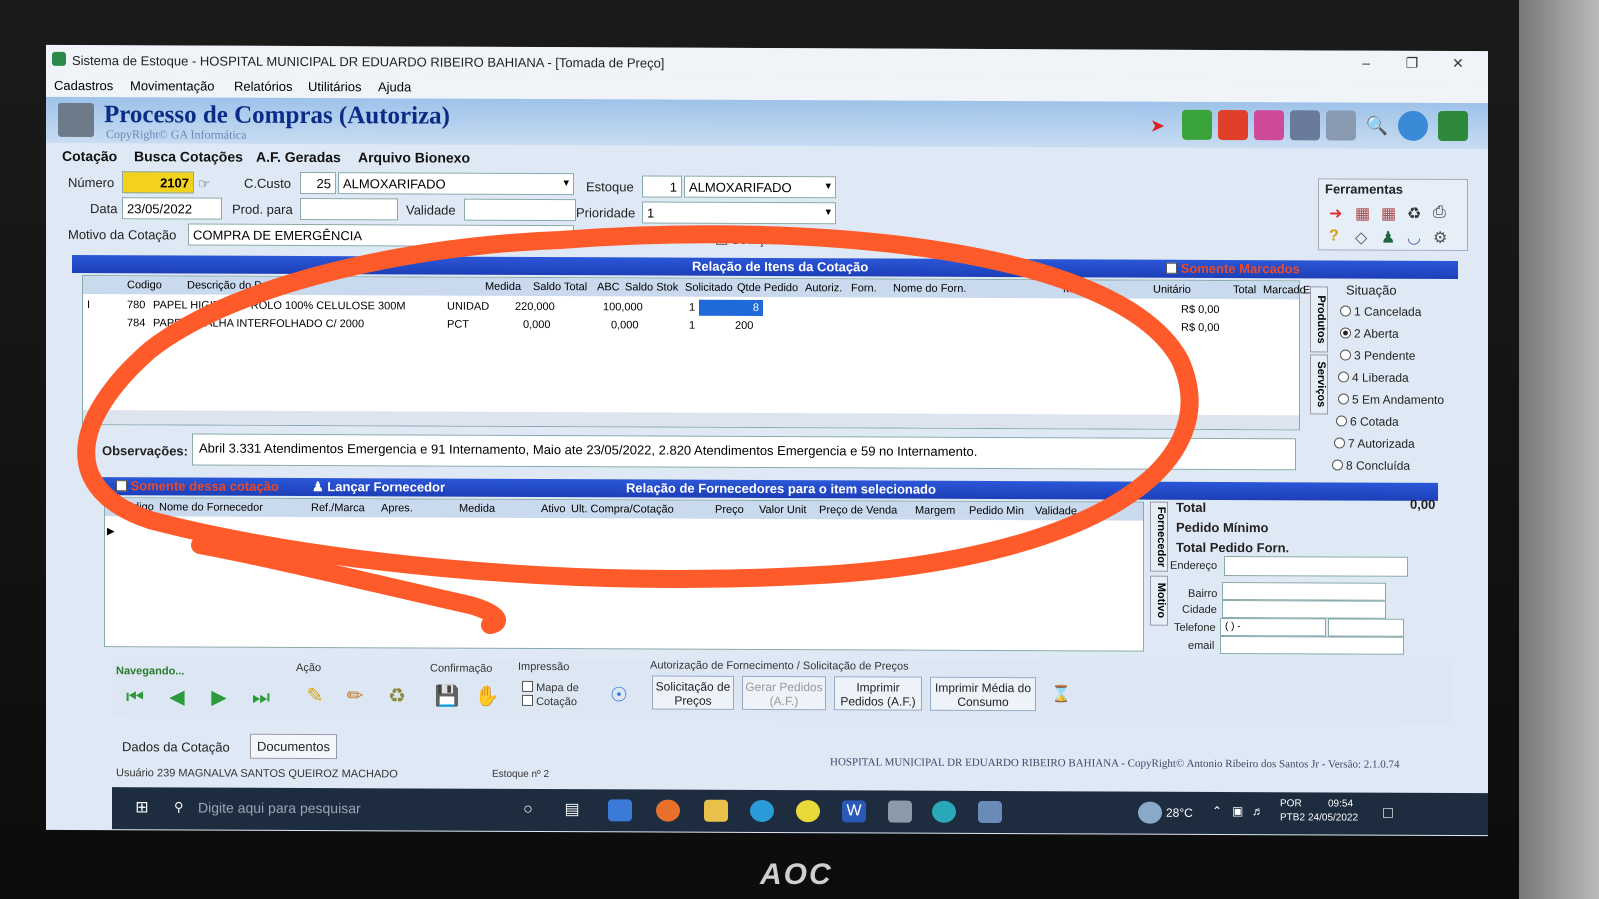 The width and height of the screenshot is (1599, 899). What do you see at coordinates (89, 156) in the screenshot?
I see `tab-cotacao: Cotação` at bounding box center [89, 156].